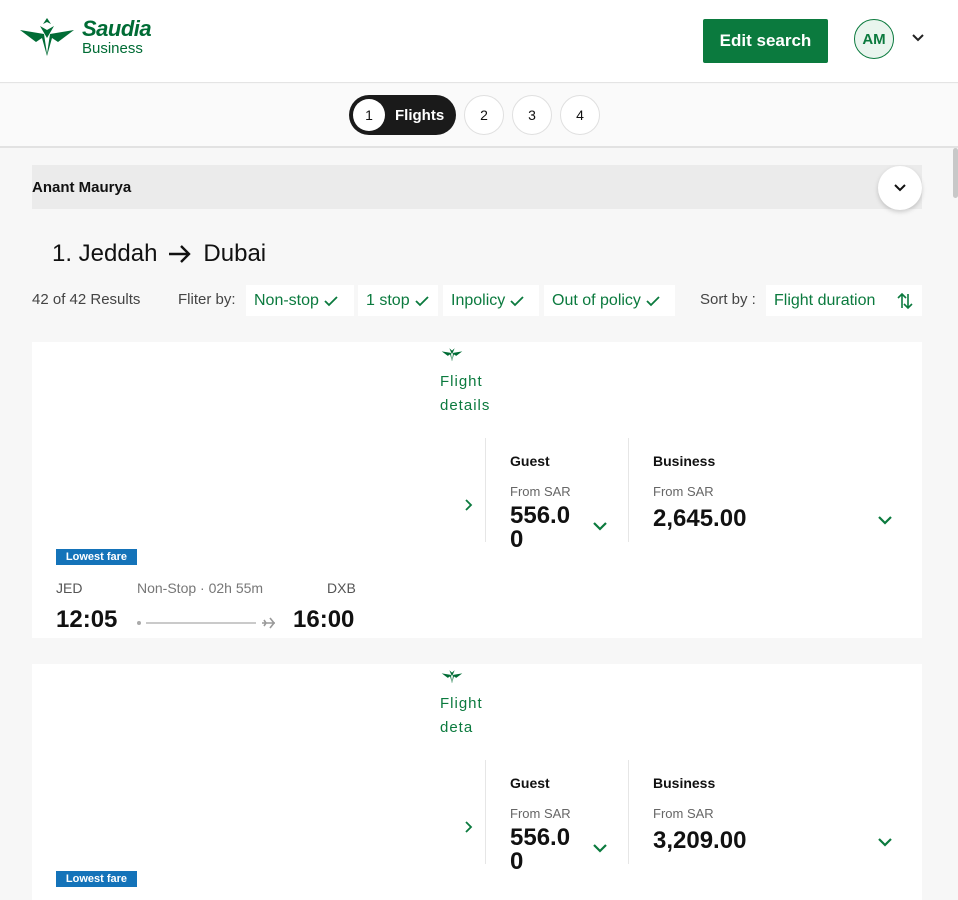 The image size is (958, 900). Describe the element at coordinates (286, 300) in the screenshot. I see `filter-chip-label: Non-stop` at that location.